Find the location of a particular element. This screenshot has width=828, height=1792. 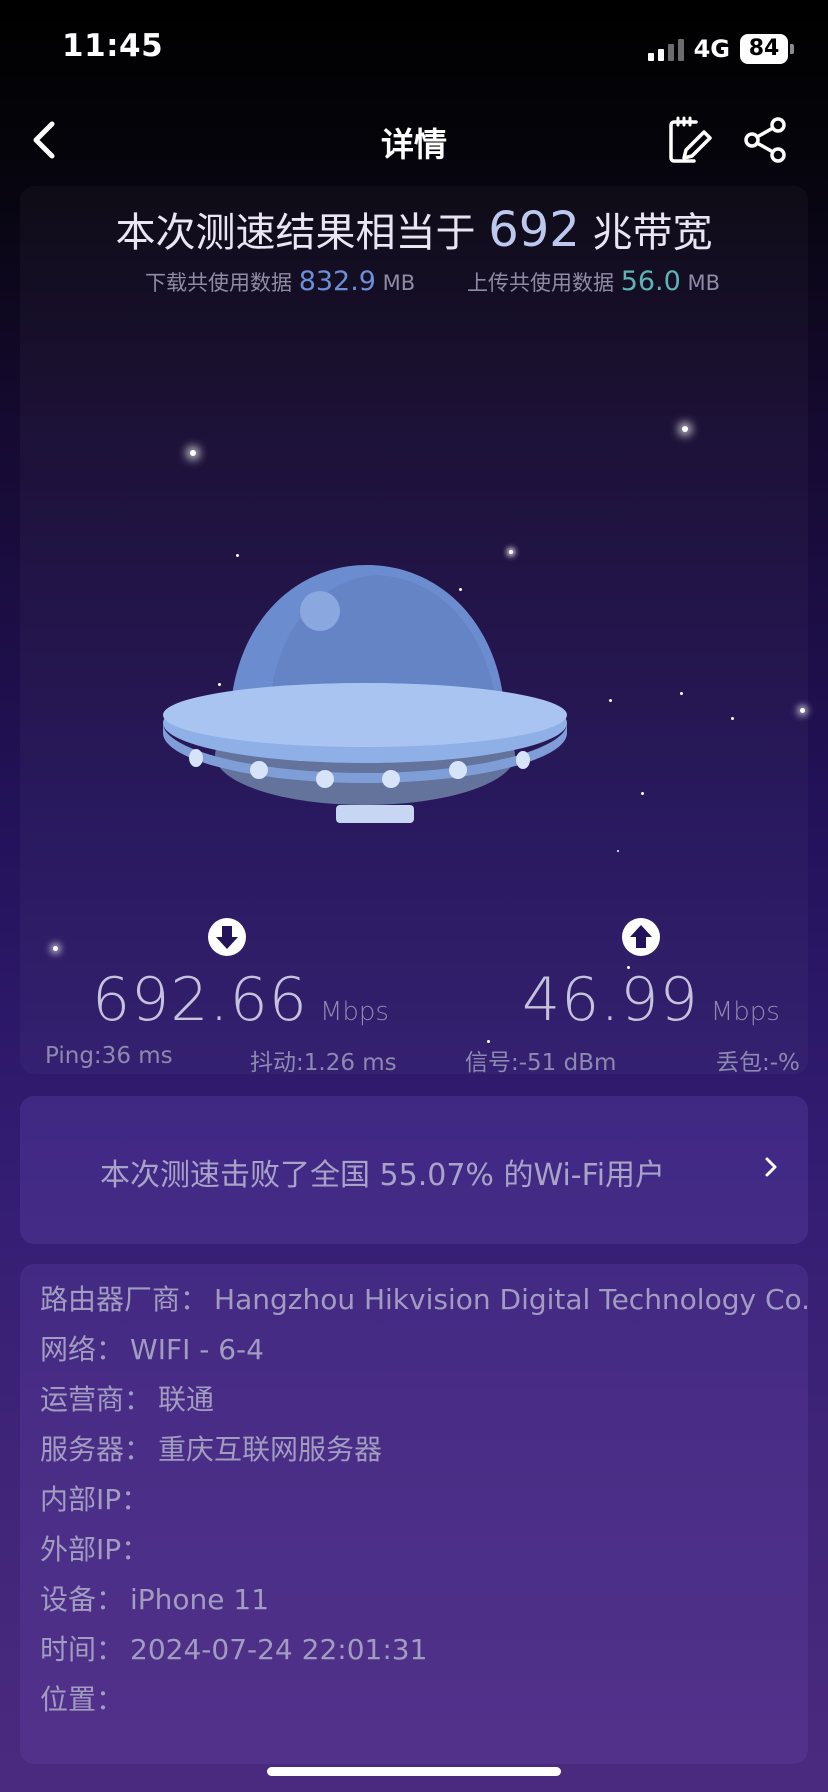

upload-speed-unit: Mbps is located at coordinates (745, 1012).